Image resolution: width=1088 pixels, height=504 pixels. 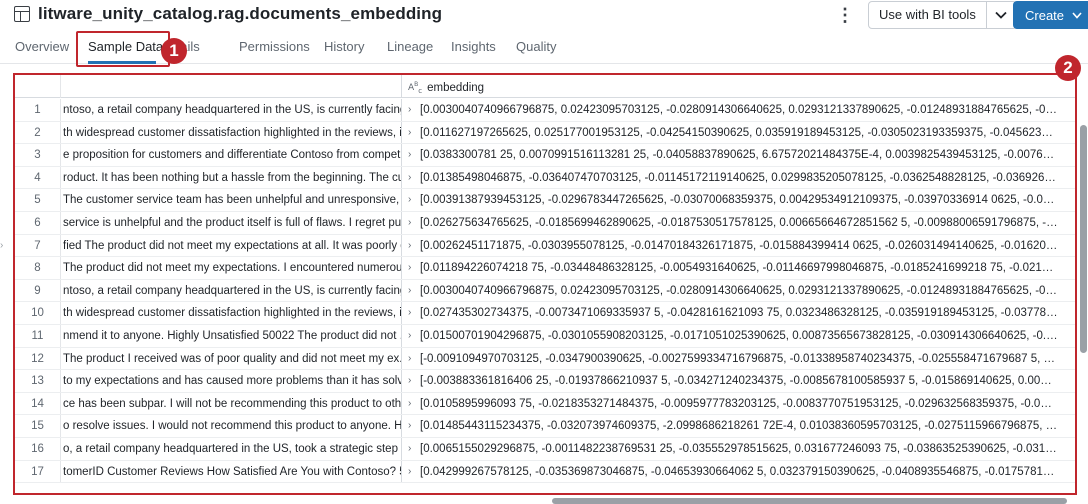 I want to click on tab-overview: Overview, so click(x=42, y=46).